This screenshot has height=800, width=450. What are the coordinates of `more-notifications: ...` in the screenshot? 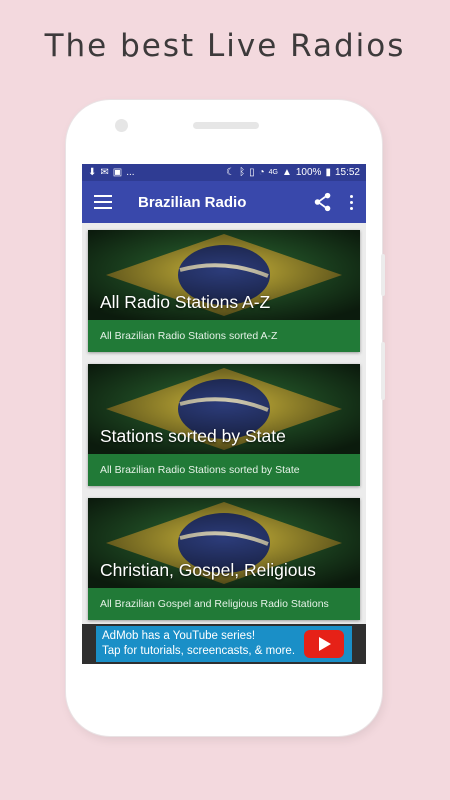 It's located at (130, 172).